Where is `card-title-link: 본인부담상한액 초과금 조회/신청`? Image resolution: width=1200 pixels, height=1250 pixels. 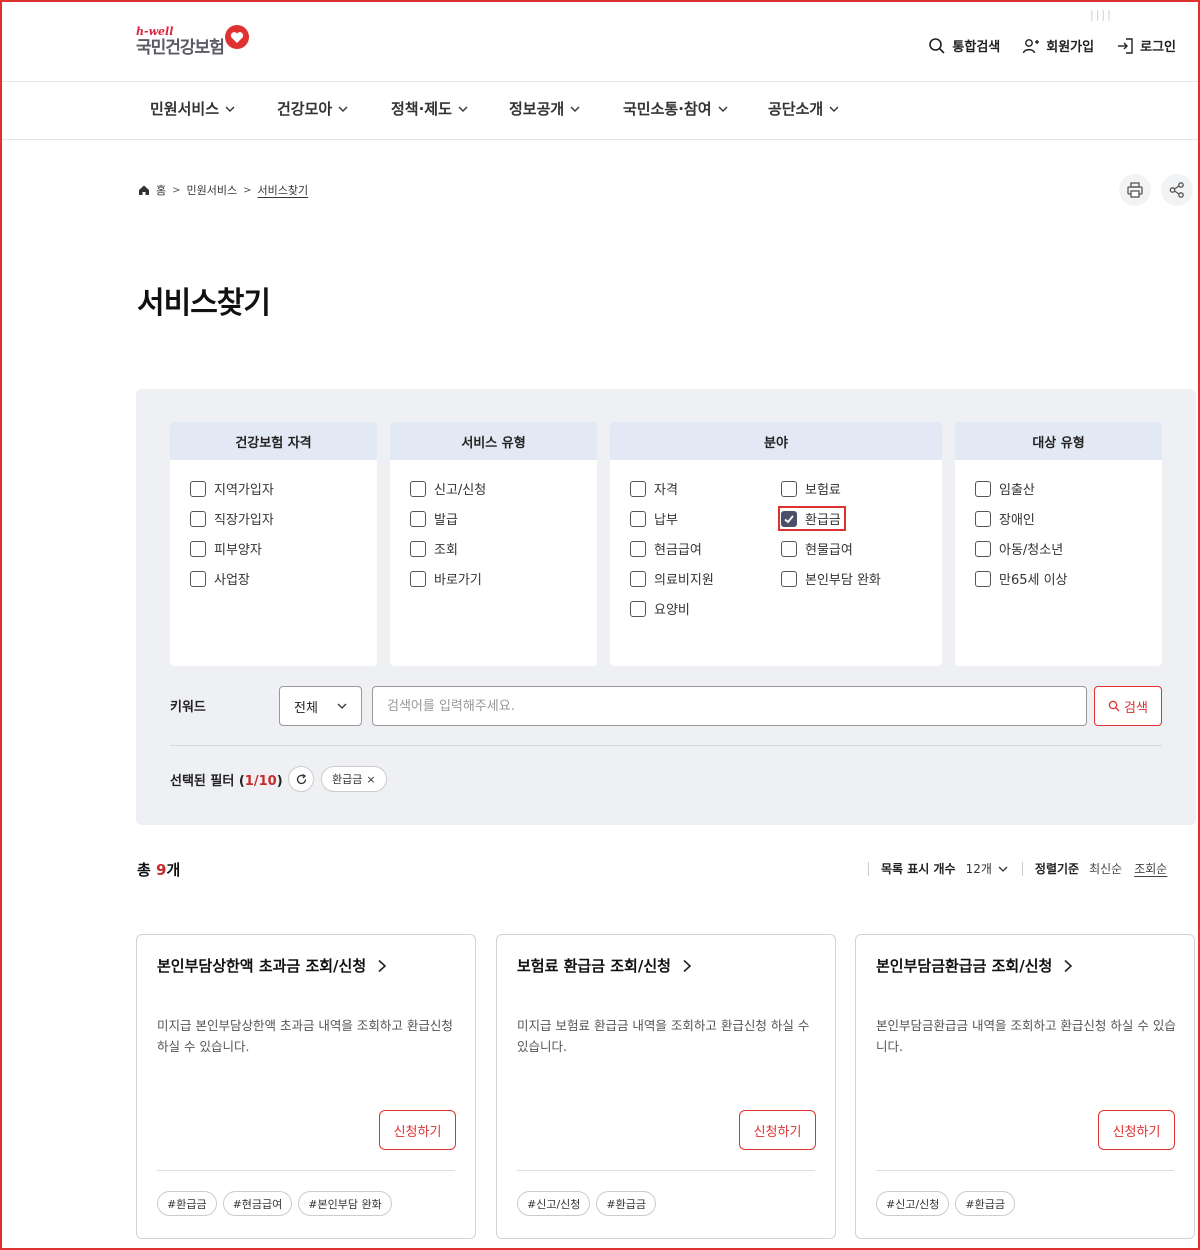 card-title-link: 본인부담상한액 초과금 조회/신청 is located at coordinates (272, 965).